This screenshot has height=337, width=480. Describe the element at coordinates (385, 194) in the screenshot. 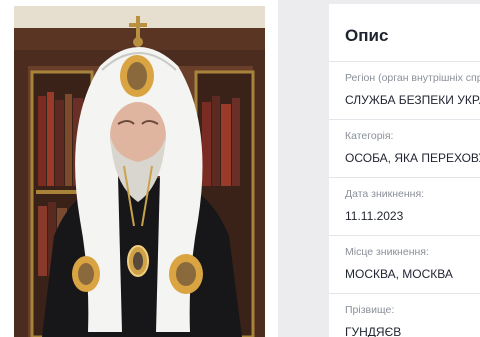

I see `field-label: Дата зникнення:` at that location.